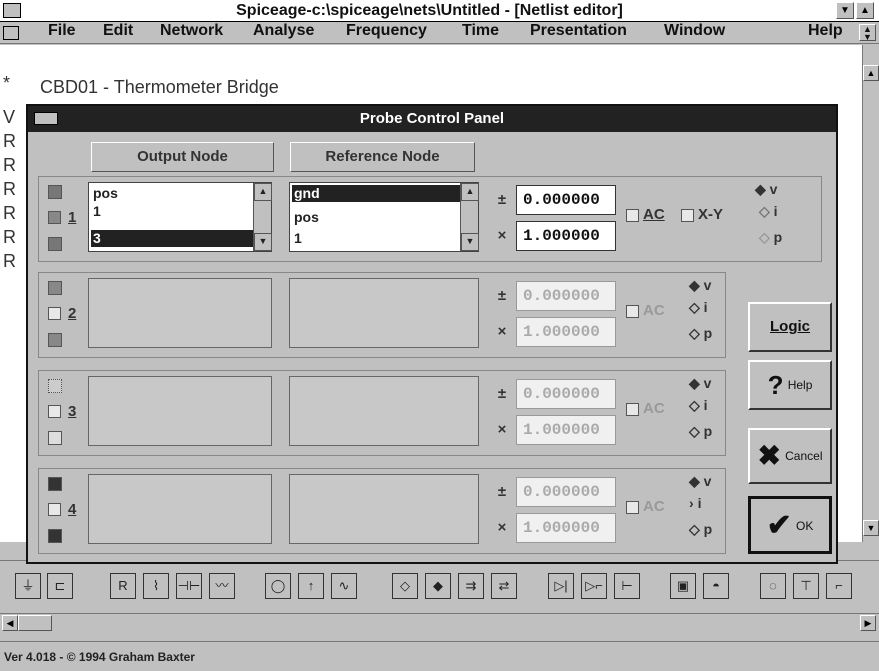  Describe the element at coordinates (60, 586) in the screenshot. I see `node-tool-icon: ⊏` at that location.